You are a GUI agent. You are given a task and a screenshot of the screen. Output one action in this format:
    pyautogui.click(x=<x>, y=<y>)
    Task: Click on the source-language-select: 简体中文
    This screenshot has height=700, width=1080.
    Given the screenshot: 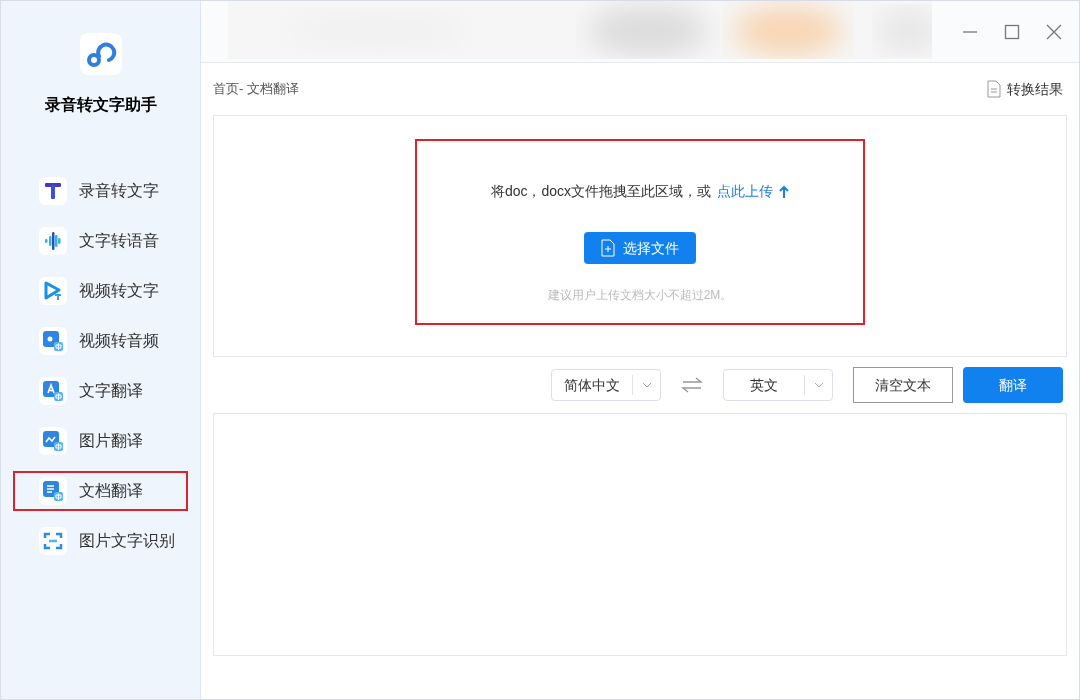 What is the action you would take?
    pyautogui.click(x=606, y=385)
    